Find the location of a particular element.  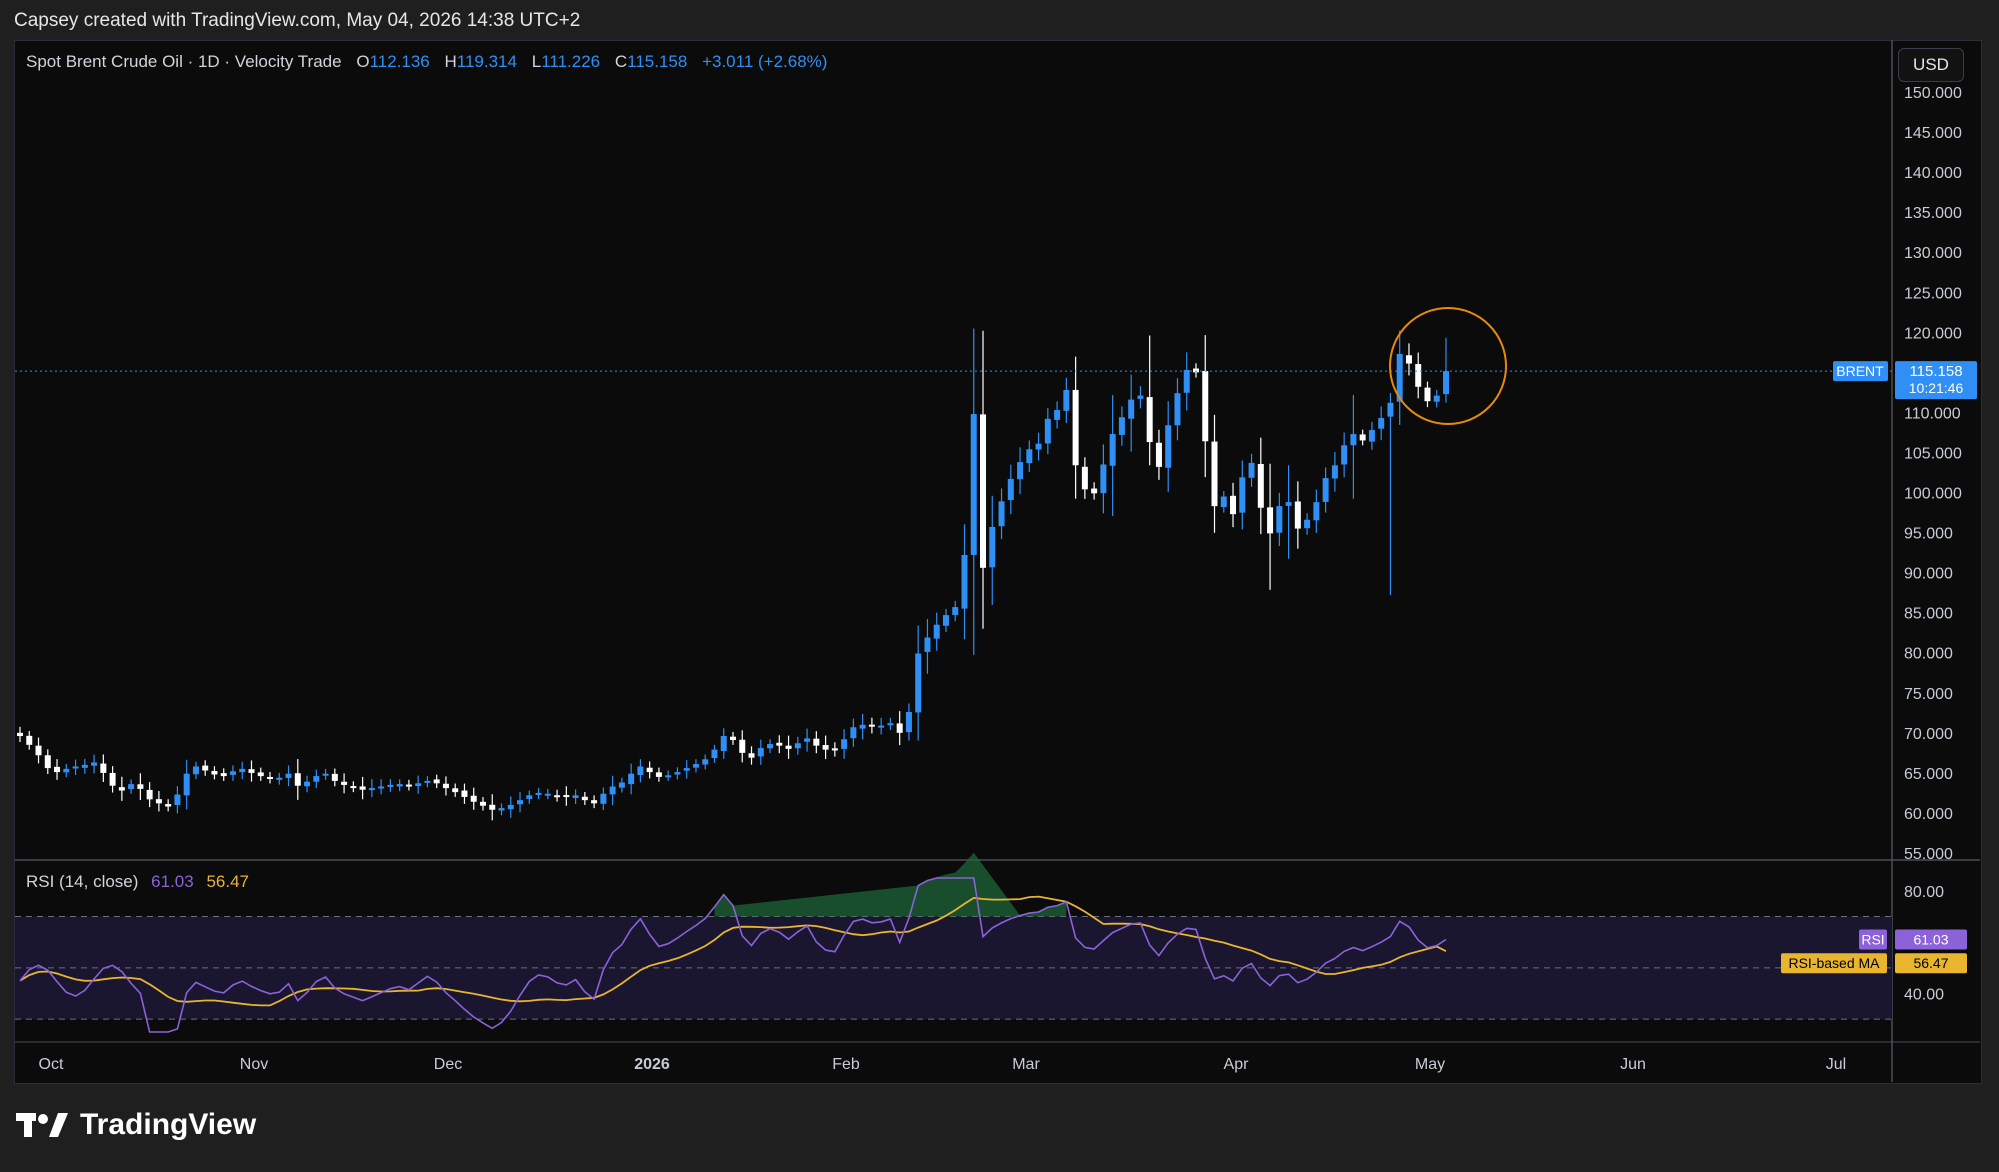

currency-button: USD is located at coordinates (1931, 65).